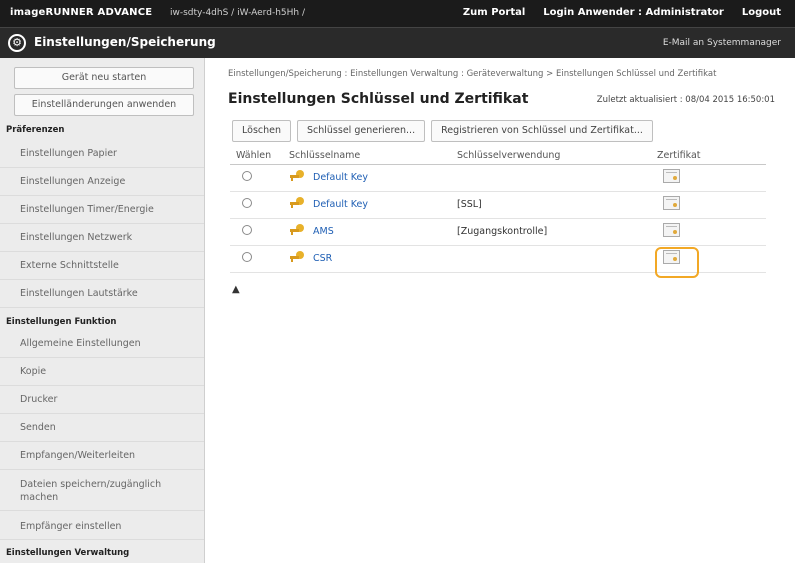 This screenshot has height=563, width=795. Describe the element at coordinates (551, 232) in the screenshot. I see `key-usage: [Zugangskontrolle]` at that location.